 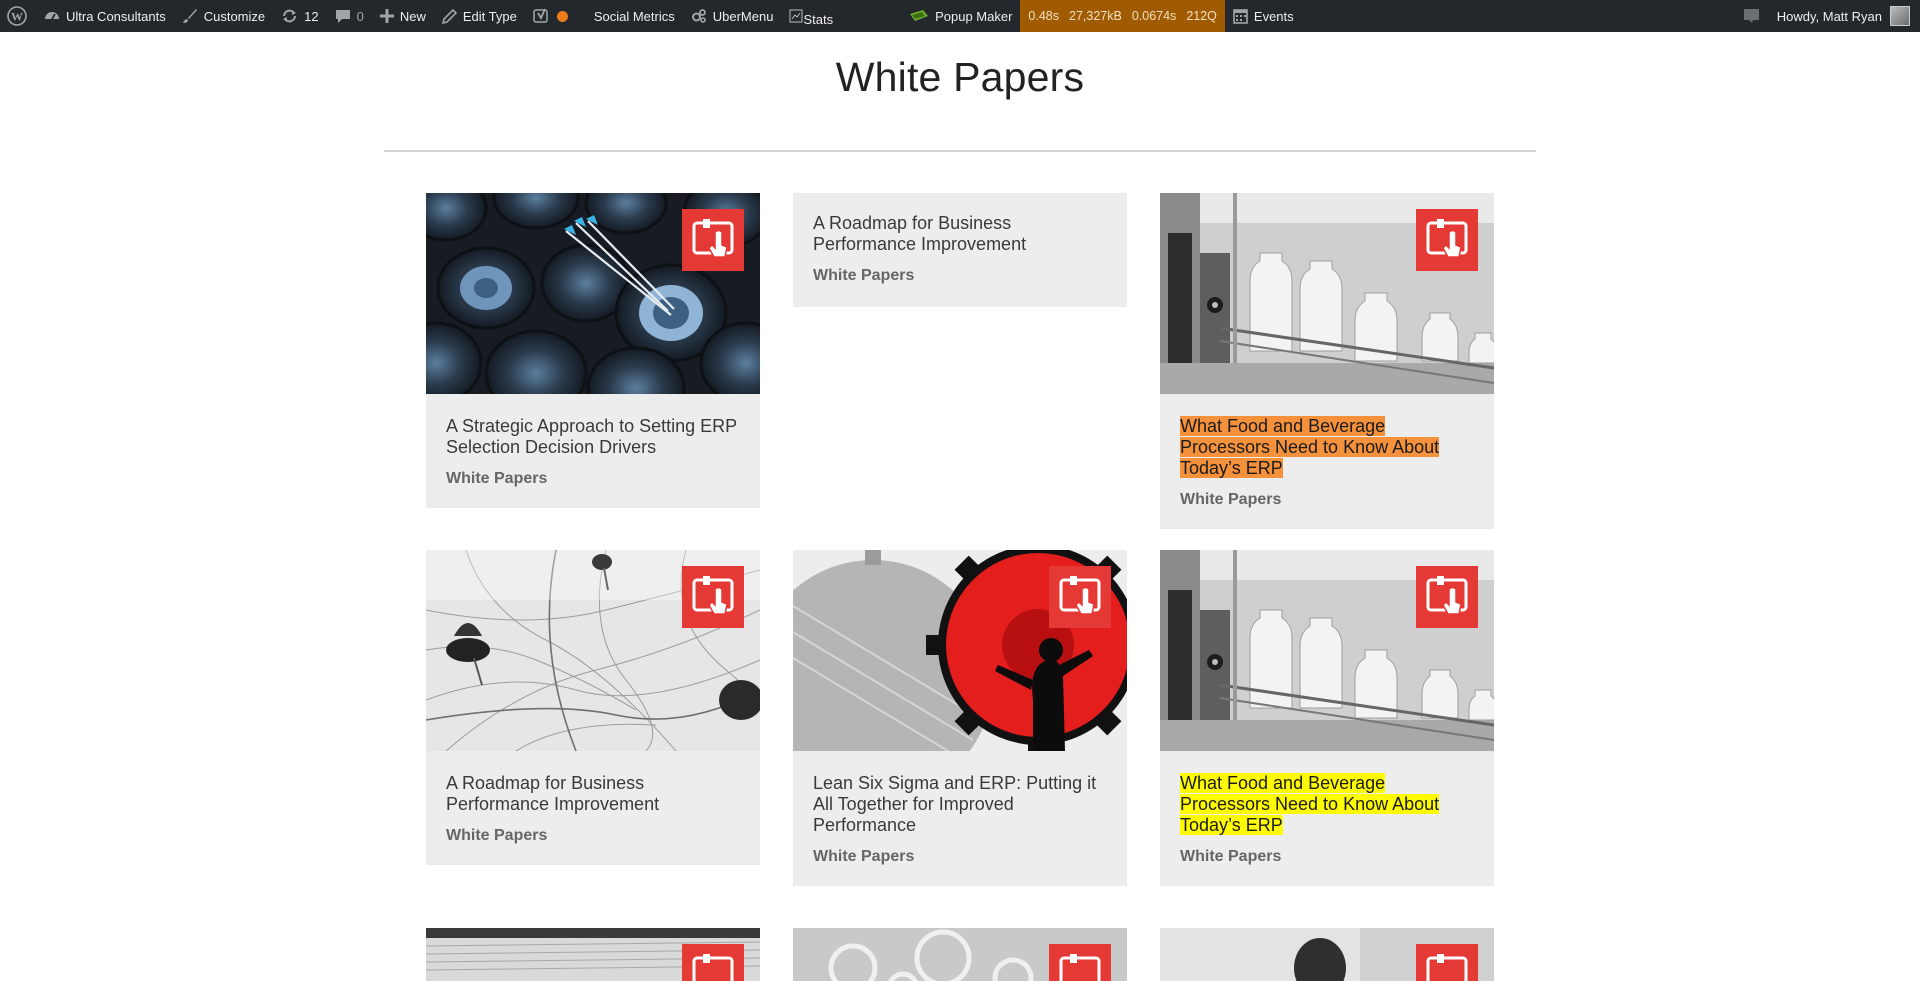 I want to click on card-thumbnail-map, so click(x=593, y=650).